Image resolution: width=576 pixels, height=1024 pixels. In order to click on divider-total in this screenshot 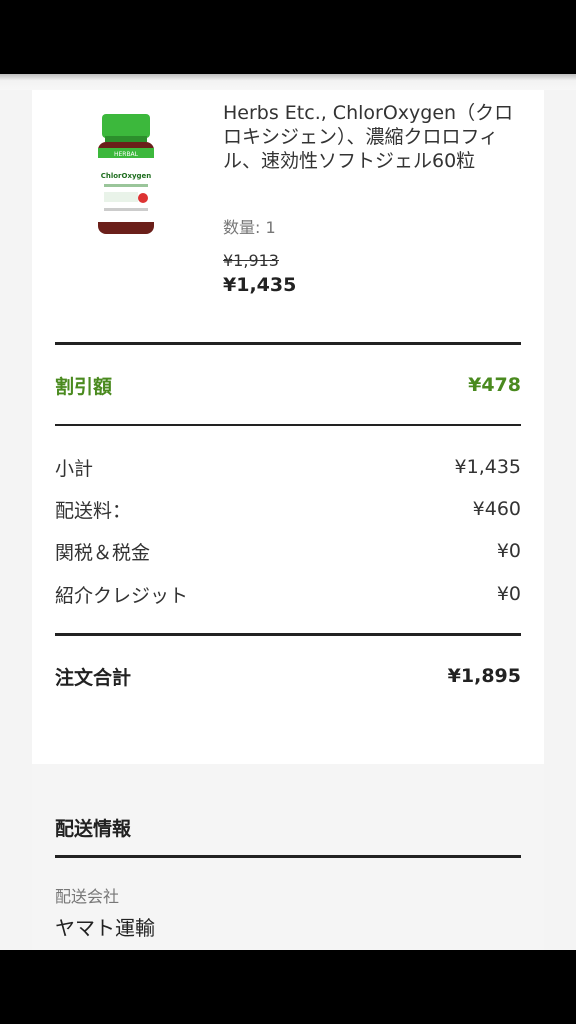, I will do `click(288, 634)`.